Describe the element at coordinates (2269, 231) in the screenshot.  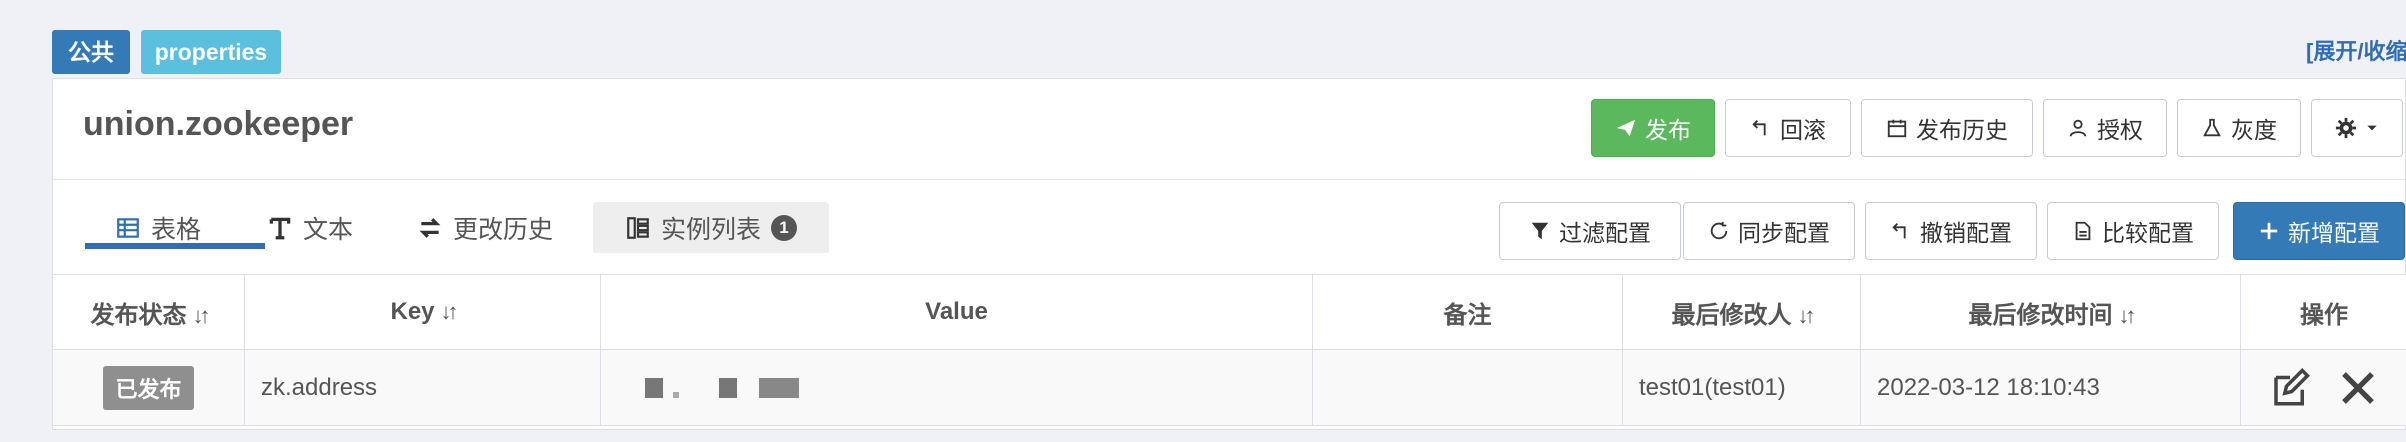
I see `plus-icon` at that location.